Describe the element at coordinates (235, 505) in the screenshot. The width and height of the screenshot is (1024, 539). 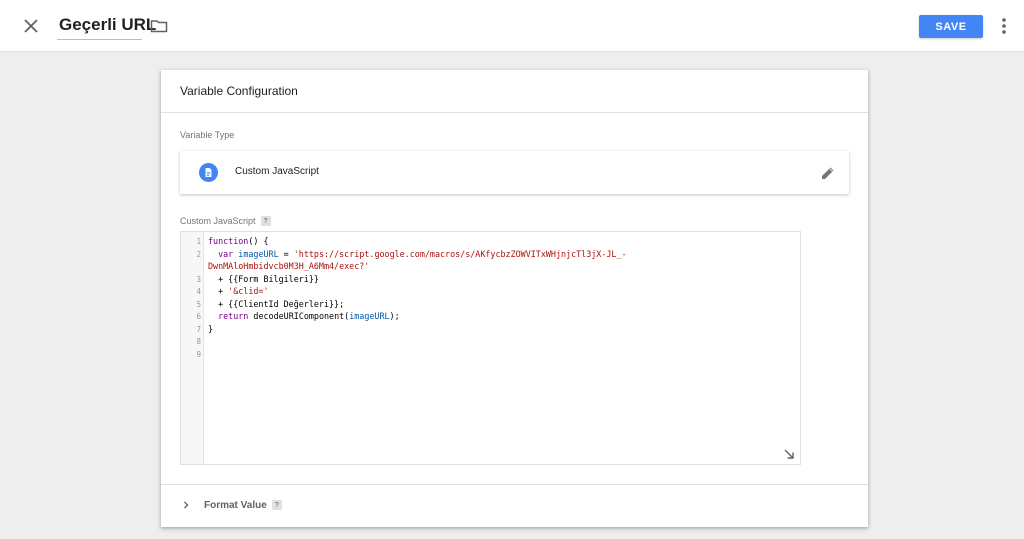
I see `format-value-label: Format Value` at that location.